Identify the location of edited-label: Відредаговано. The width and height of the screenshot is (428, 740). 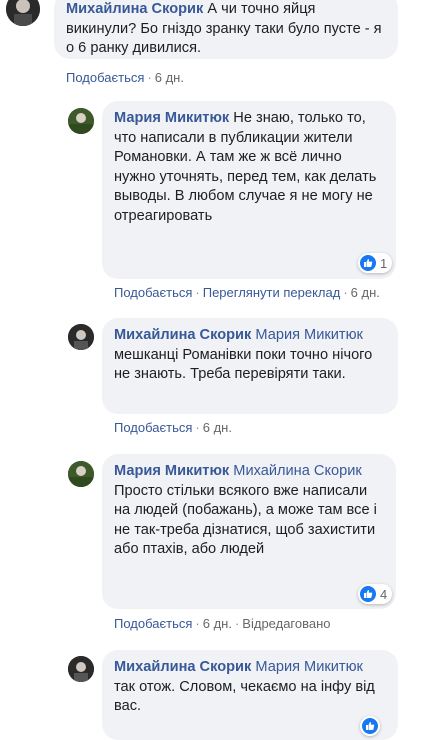
(286, 623).